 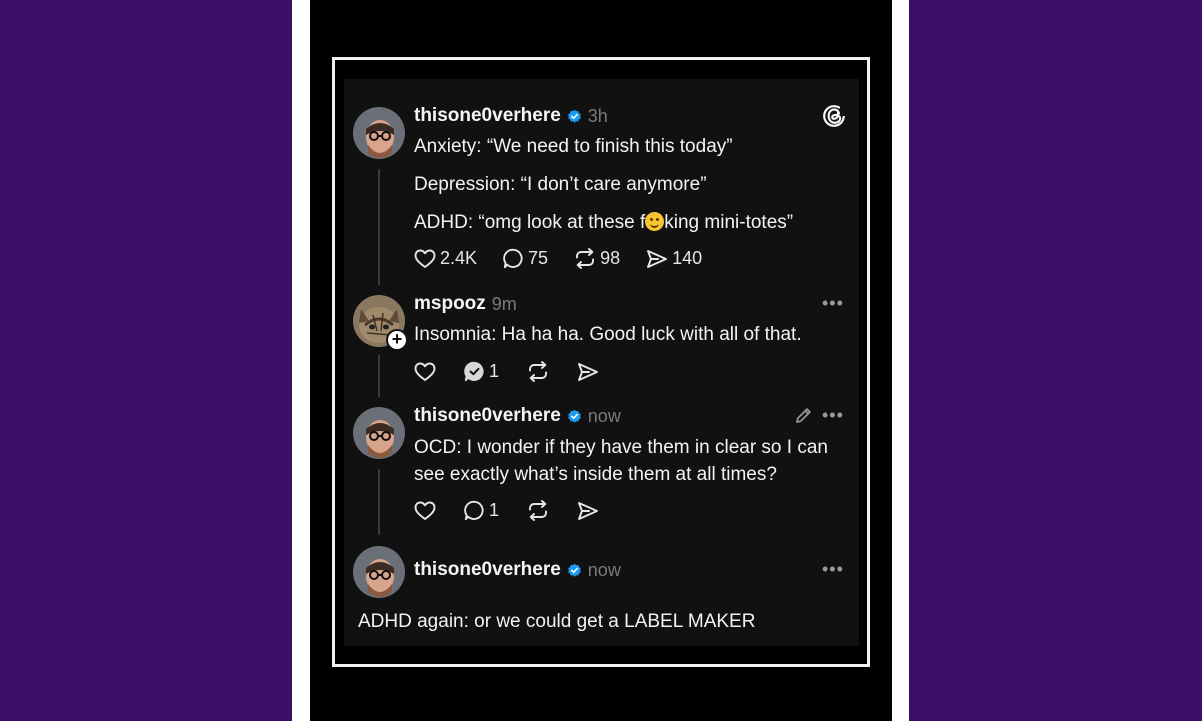 What do you see at coordinates (834, 118) in the screenshot?
I see `threads-logo-icon` at bounding box center [834, 118].